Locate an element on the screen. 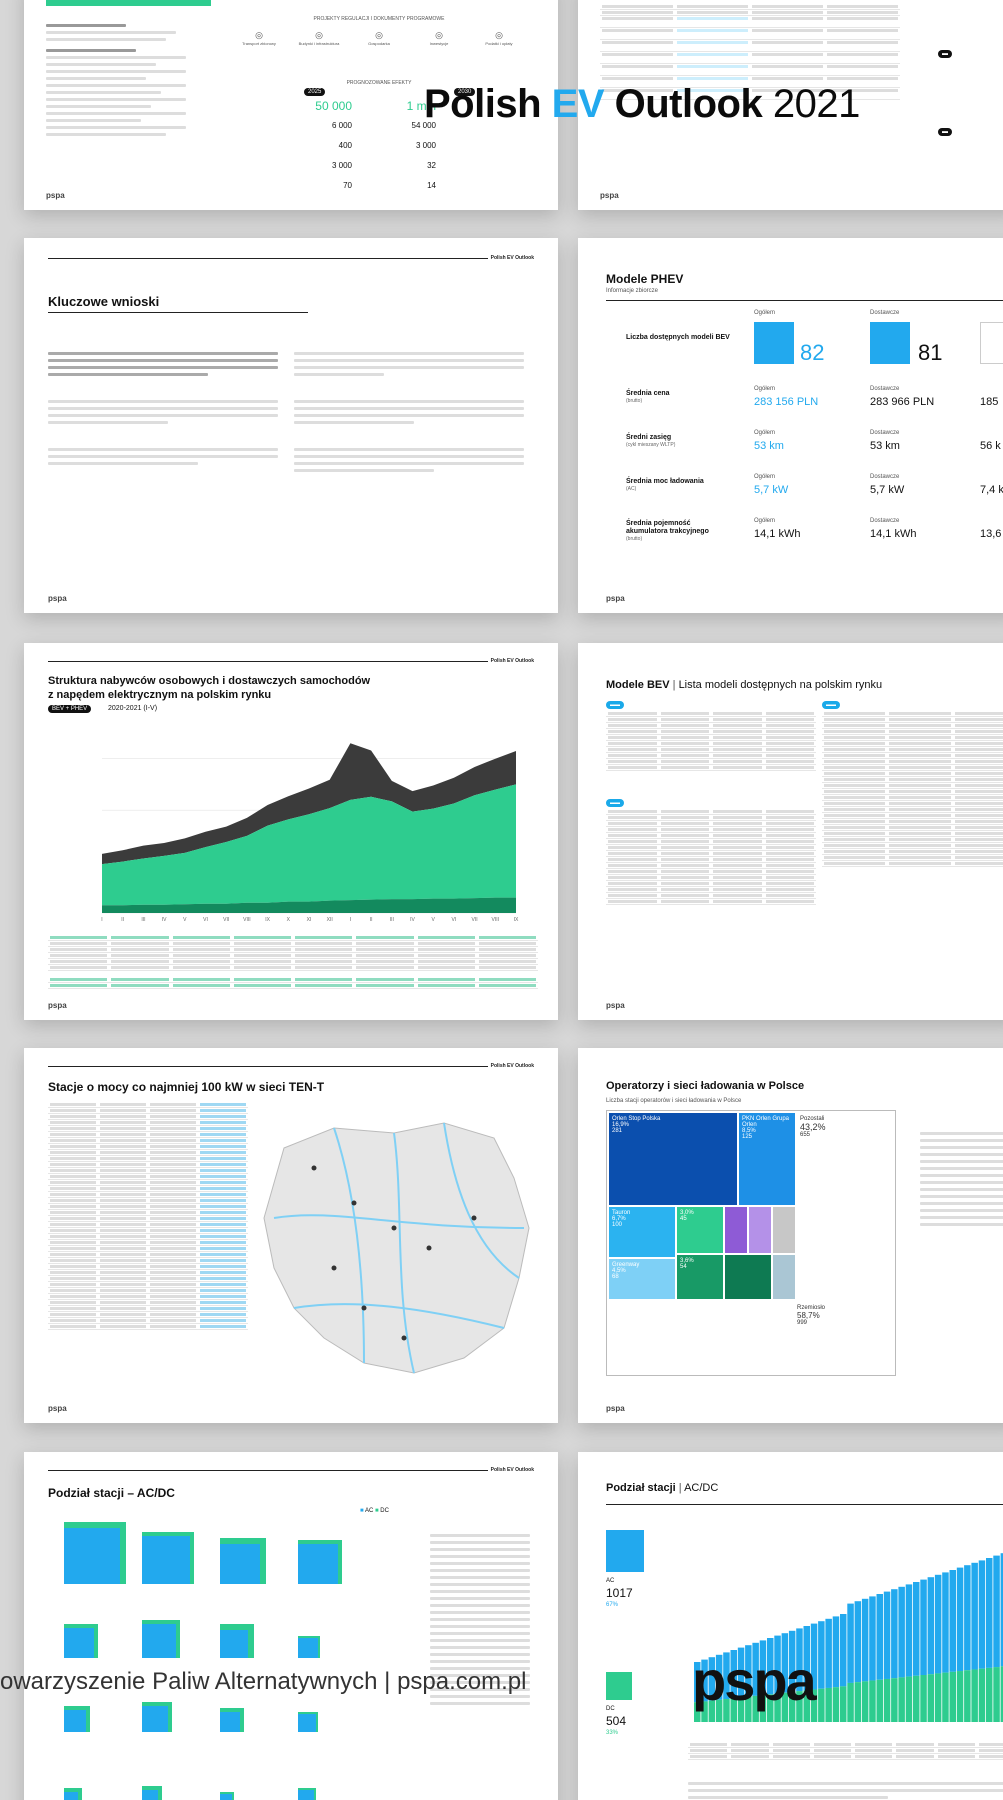 The width and height of the screenshot is (1003, 1800). count-value: 82 is located at coordinates (812, 352).